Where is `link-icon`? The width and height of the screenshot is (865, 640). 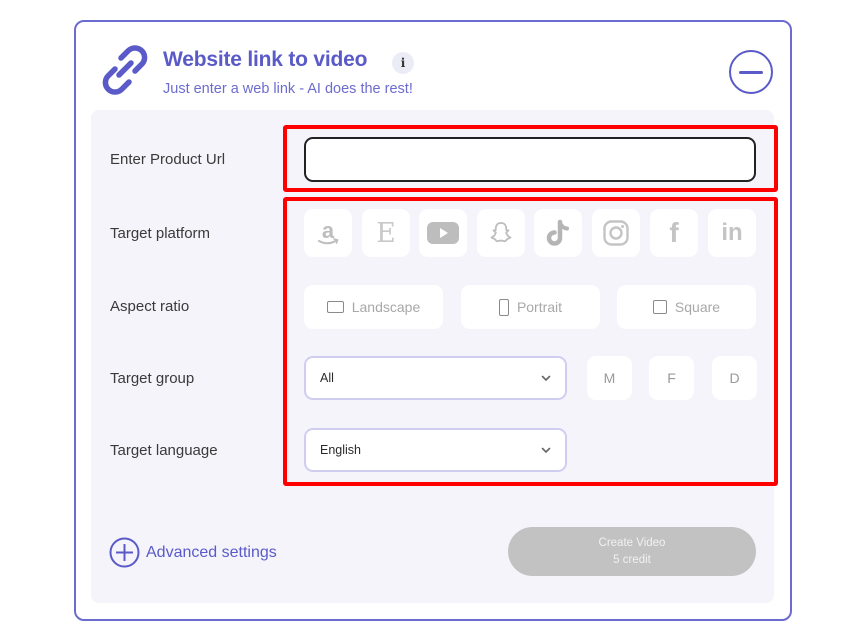 link-icon is located at coordinates (125, 70).